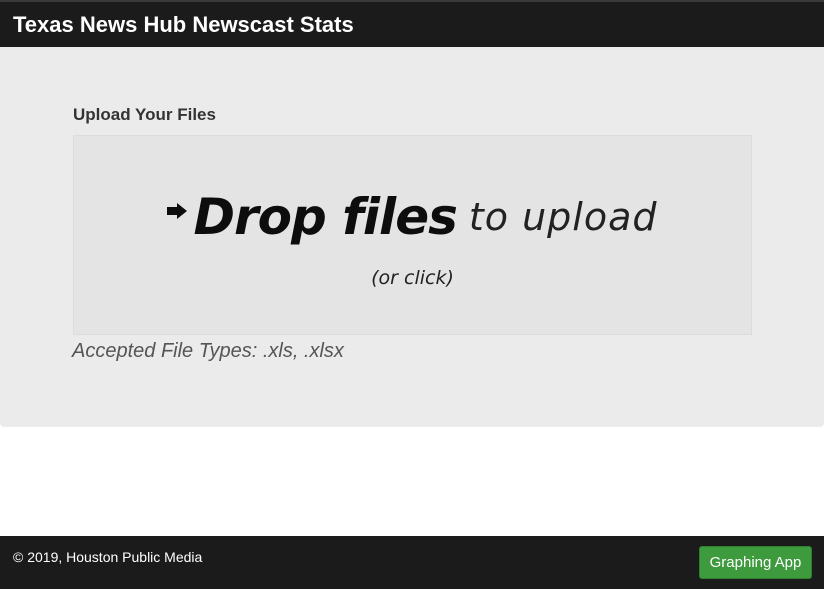 This screenshot has width=824, height=589. Describe the element at coordinates (412, 278) in the screenshot. I see `dropzone-sub-text: (or click)` at that location.